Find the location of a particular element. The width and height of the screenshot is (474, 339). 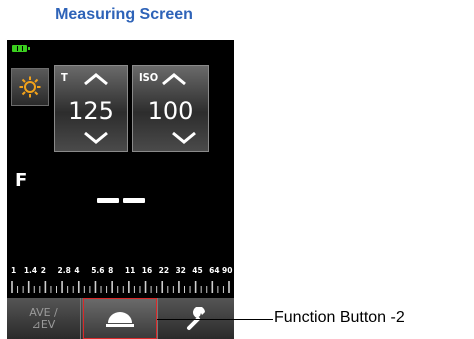

fstop-scale-label: 11 is located at coordinates (130, 270).